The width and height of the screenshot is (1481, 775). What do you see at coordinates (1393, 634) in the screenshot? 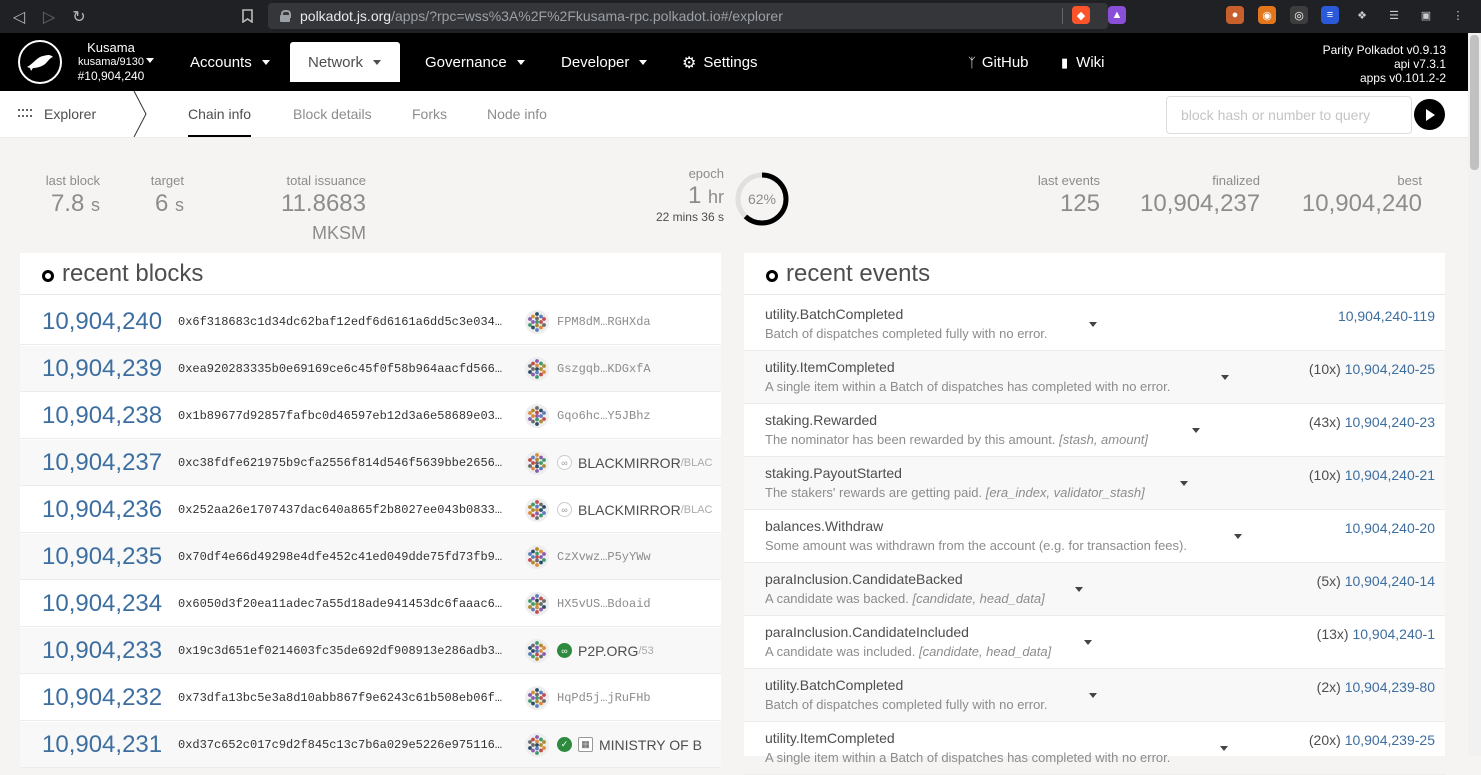
I see `event-block-link: 10,904,240-1` at bounding box center [1393, 634].